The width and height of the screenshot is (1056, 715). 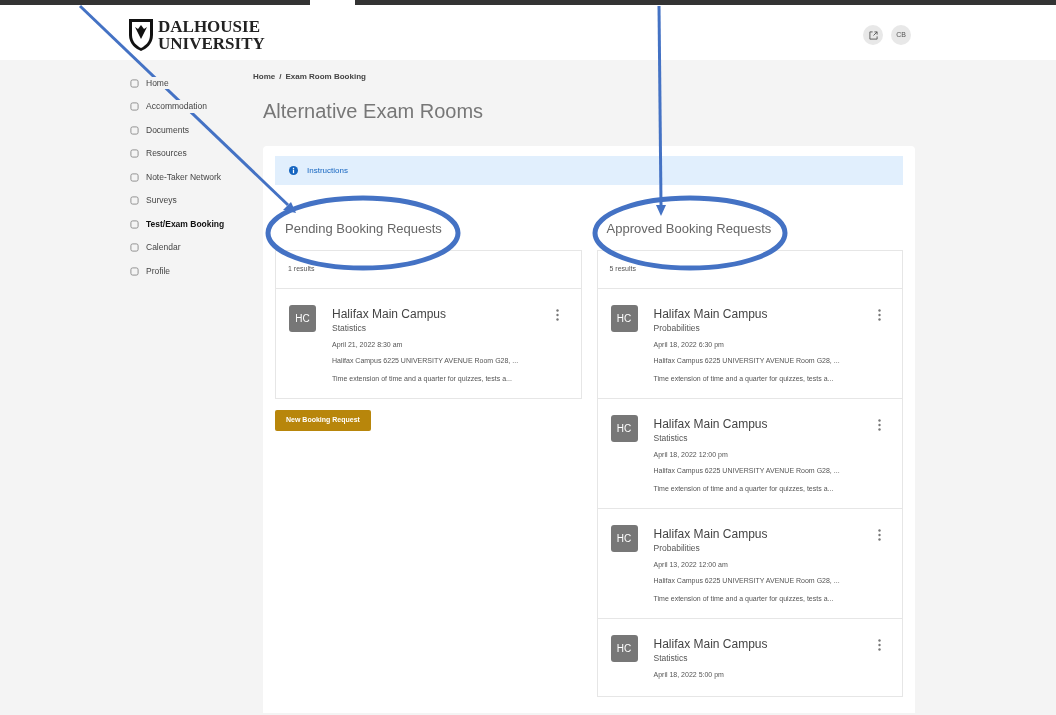 I want to click on logo-text: UNIVERSITY, so click(x=211, y=43).